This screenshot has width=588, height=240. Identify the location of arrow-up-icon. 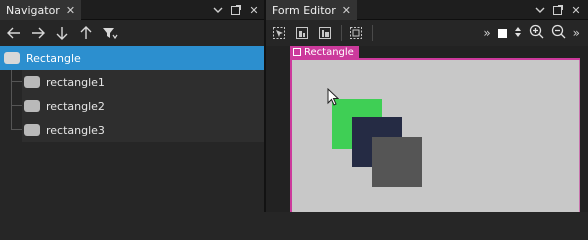
(86, 33).